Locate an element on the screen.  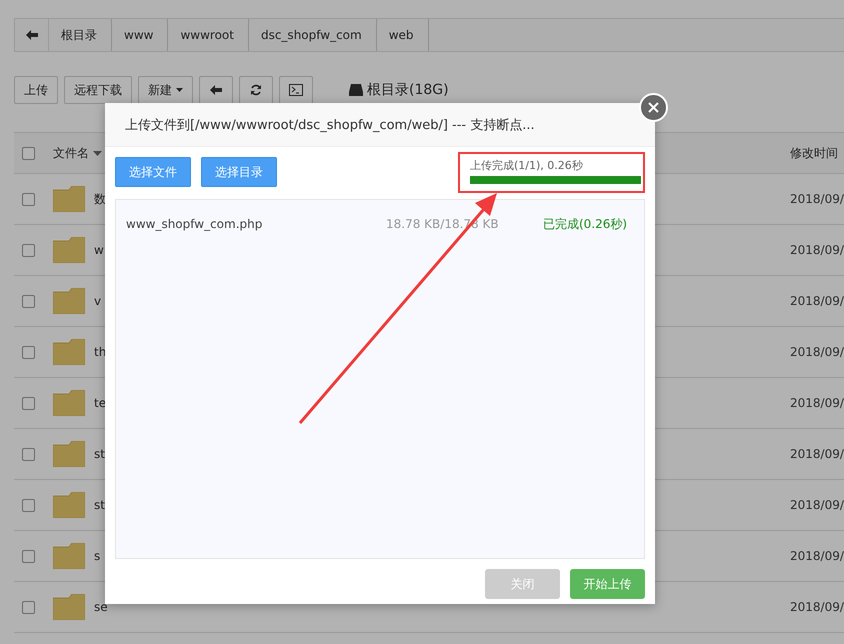
close-icon is located at coordinates (653, 107).